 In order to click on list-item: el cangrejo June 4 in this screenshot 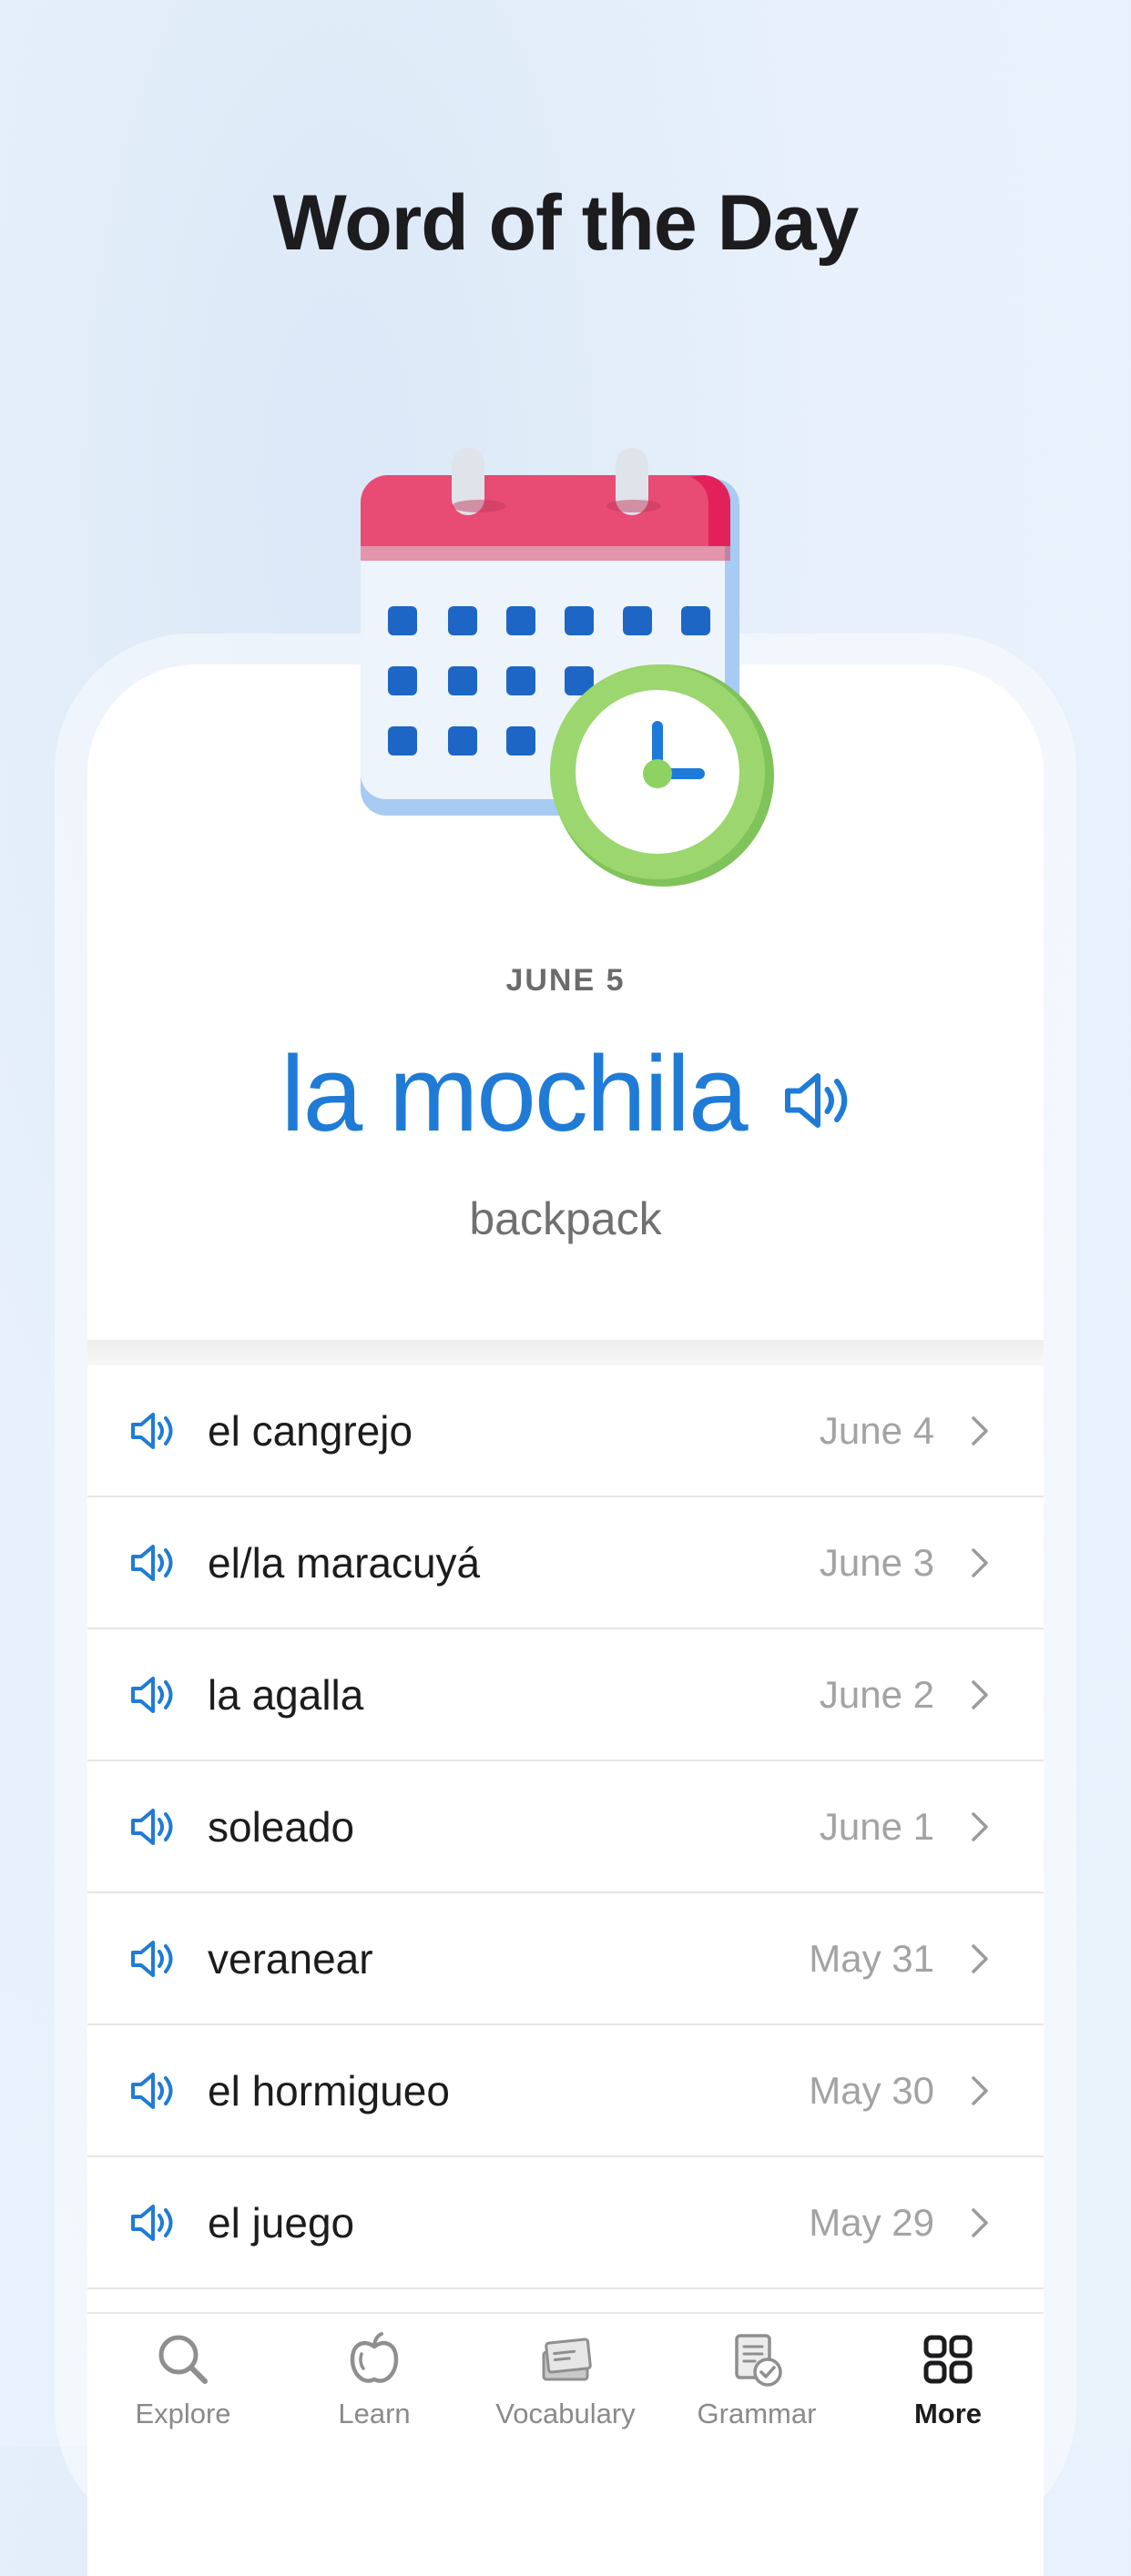, I will do `click(566, 1431)`.